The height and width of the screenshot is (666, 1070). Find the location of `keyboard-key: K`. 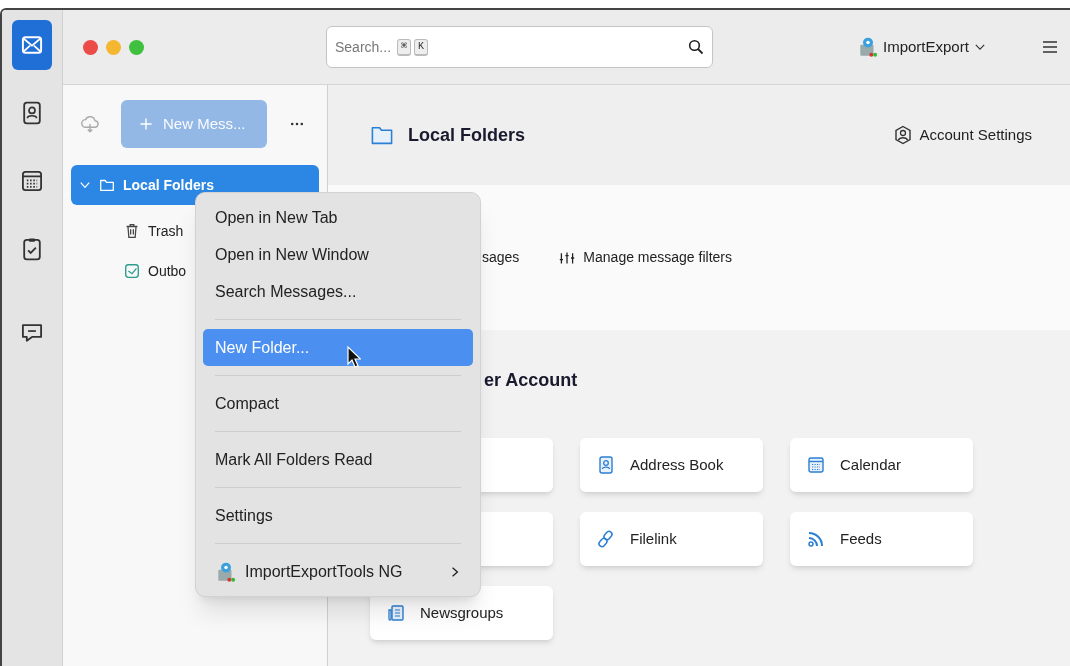

keyboard-key: K is located at coordinates (421, 47).